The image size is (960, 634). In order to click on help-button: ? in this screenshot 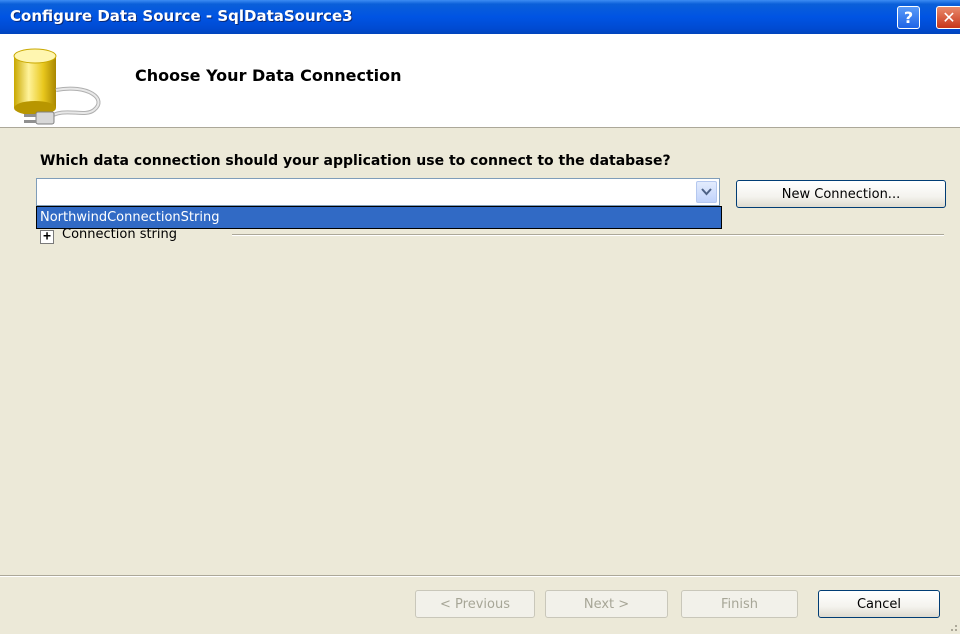, I will do `click(908, 17)`.